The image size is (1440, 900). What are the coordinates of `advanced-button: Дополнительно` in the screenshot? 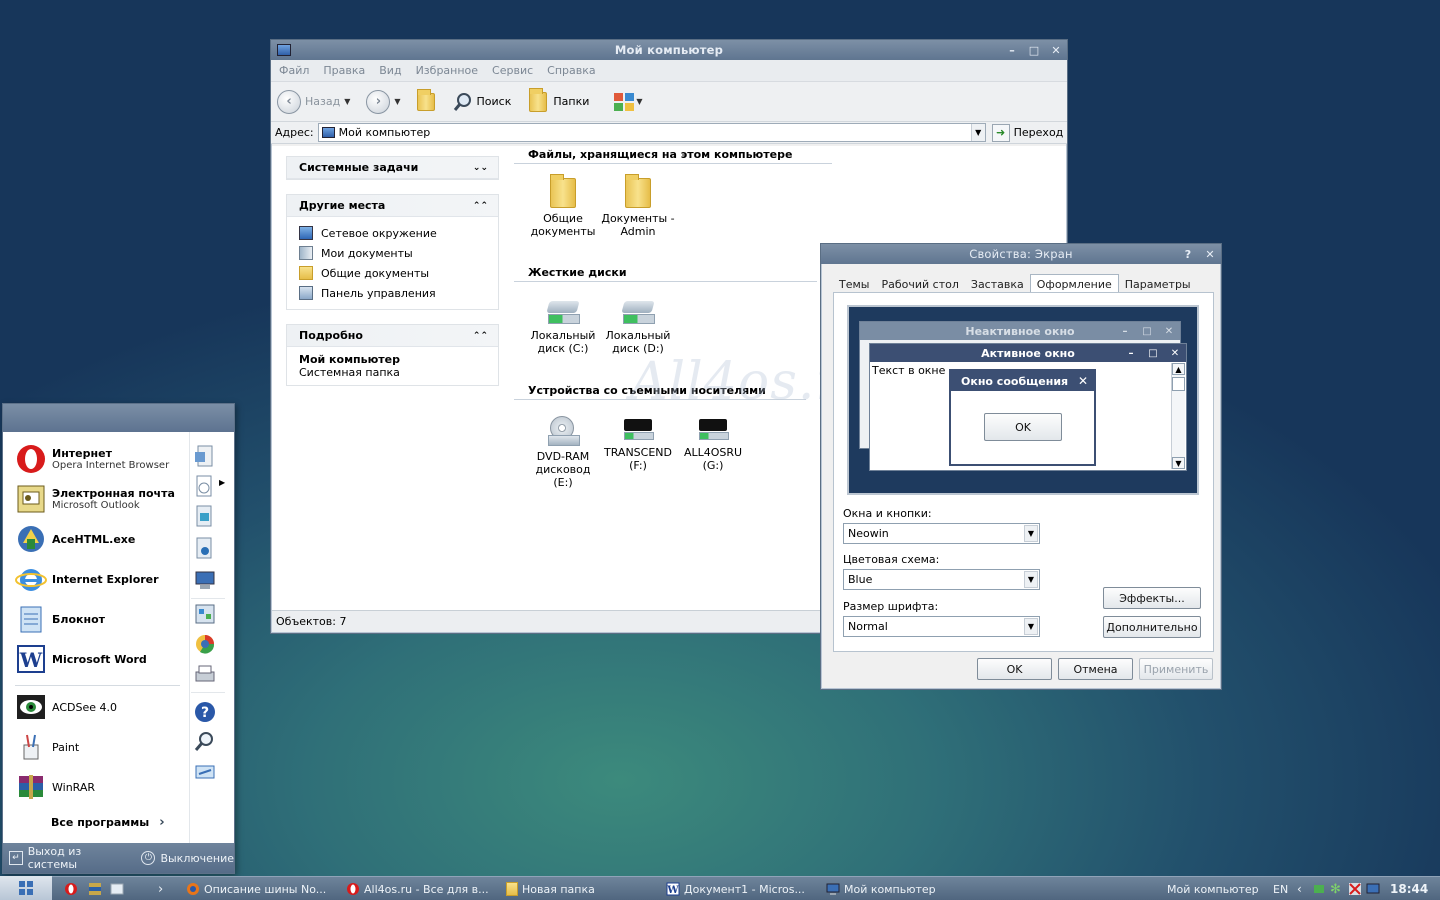 It's located at (1152, 627).